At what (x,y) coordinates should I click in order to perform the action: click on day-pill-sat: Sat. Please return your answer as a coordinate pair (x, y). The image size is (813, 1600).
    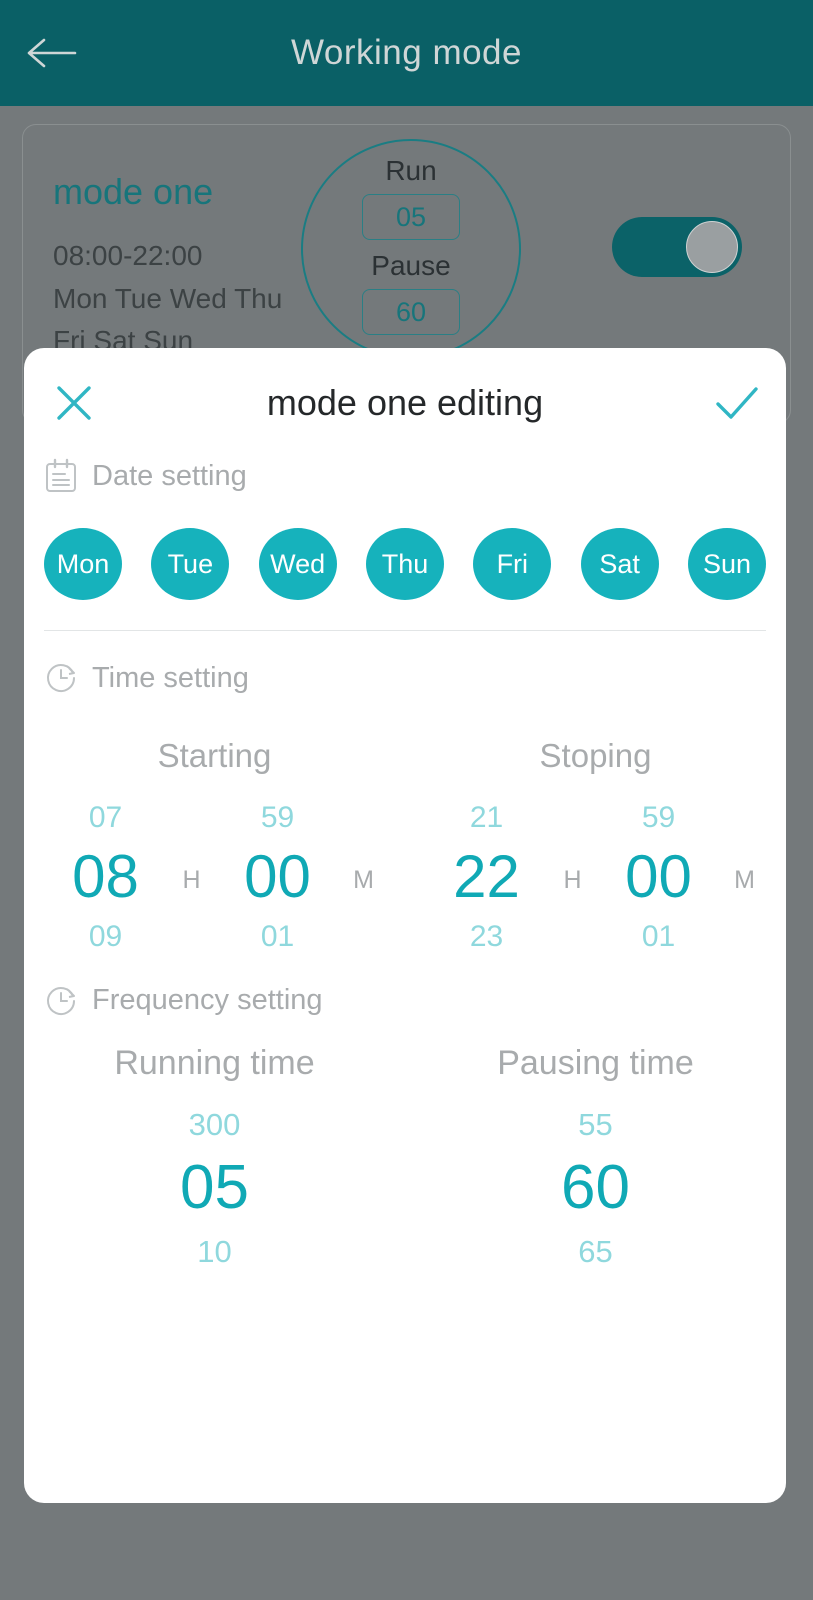
    Looking at the image, I should click on (619, 564).